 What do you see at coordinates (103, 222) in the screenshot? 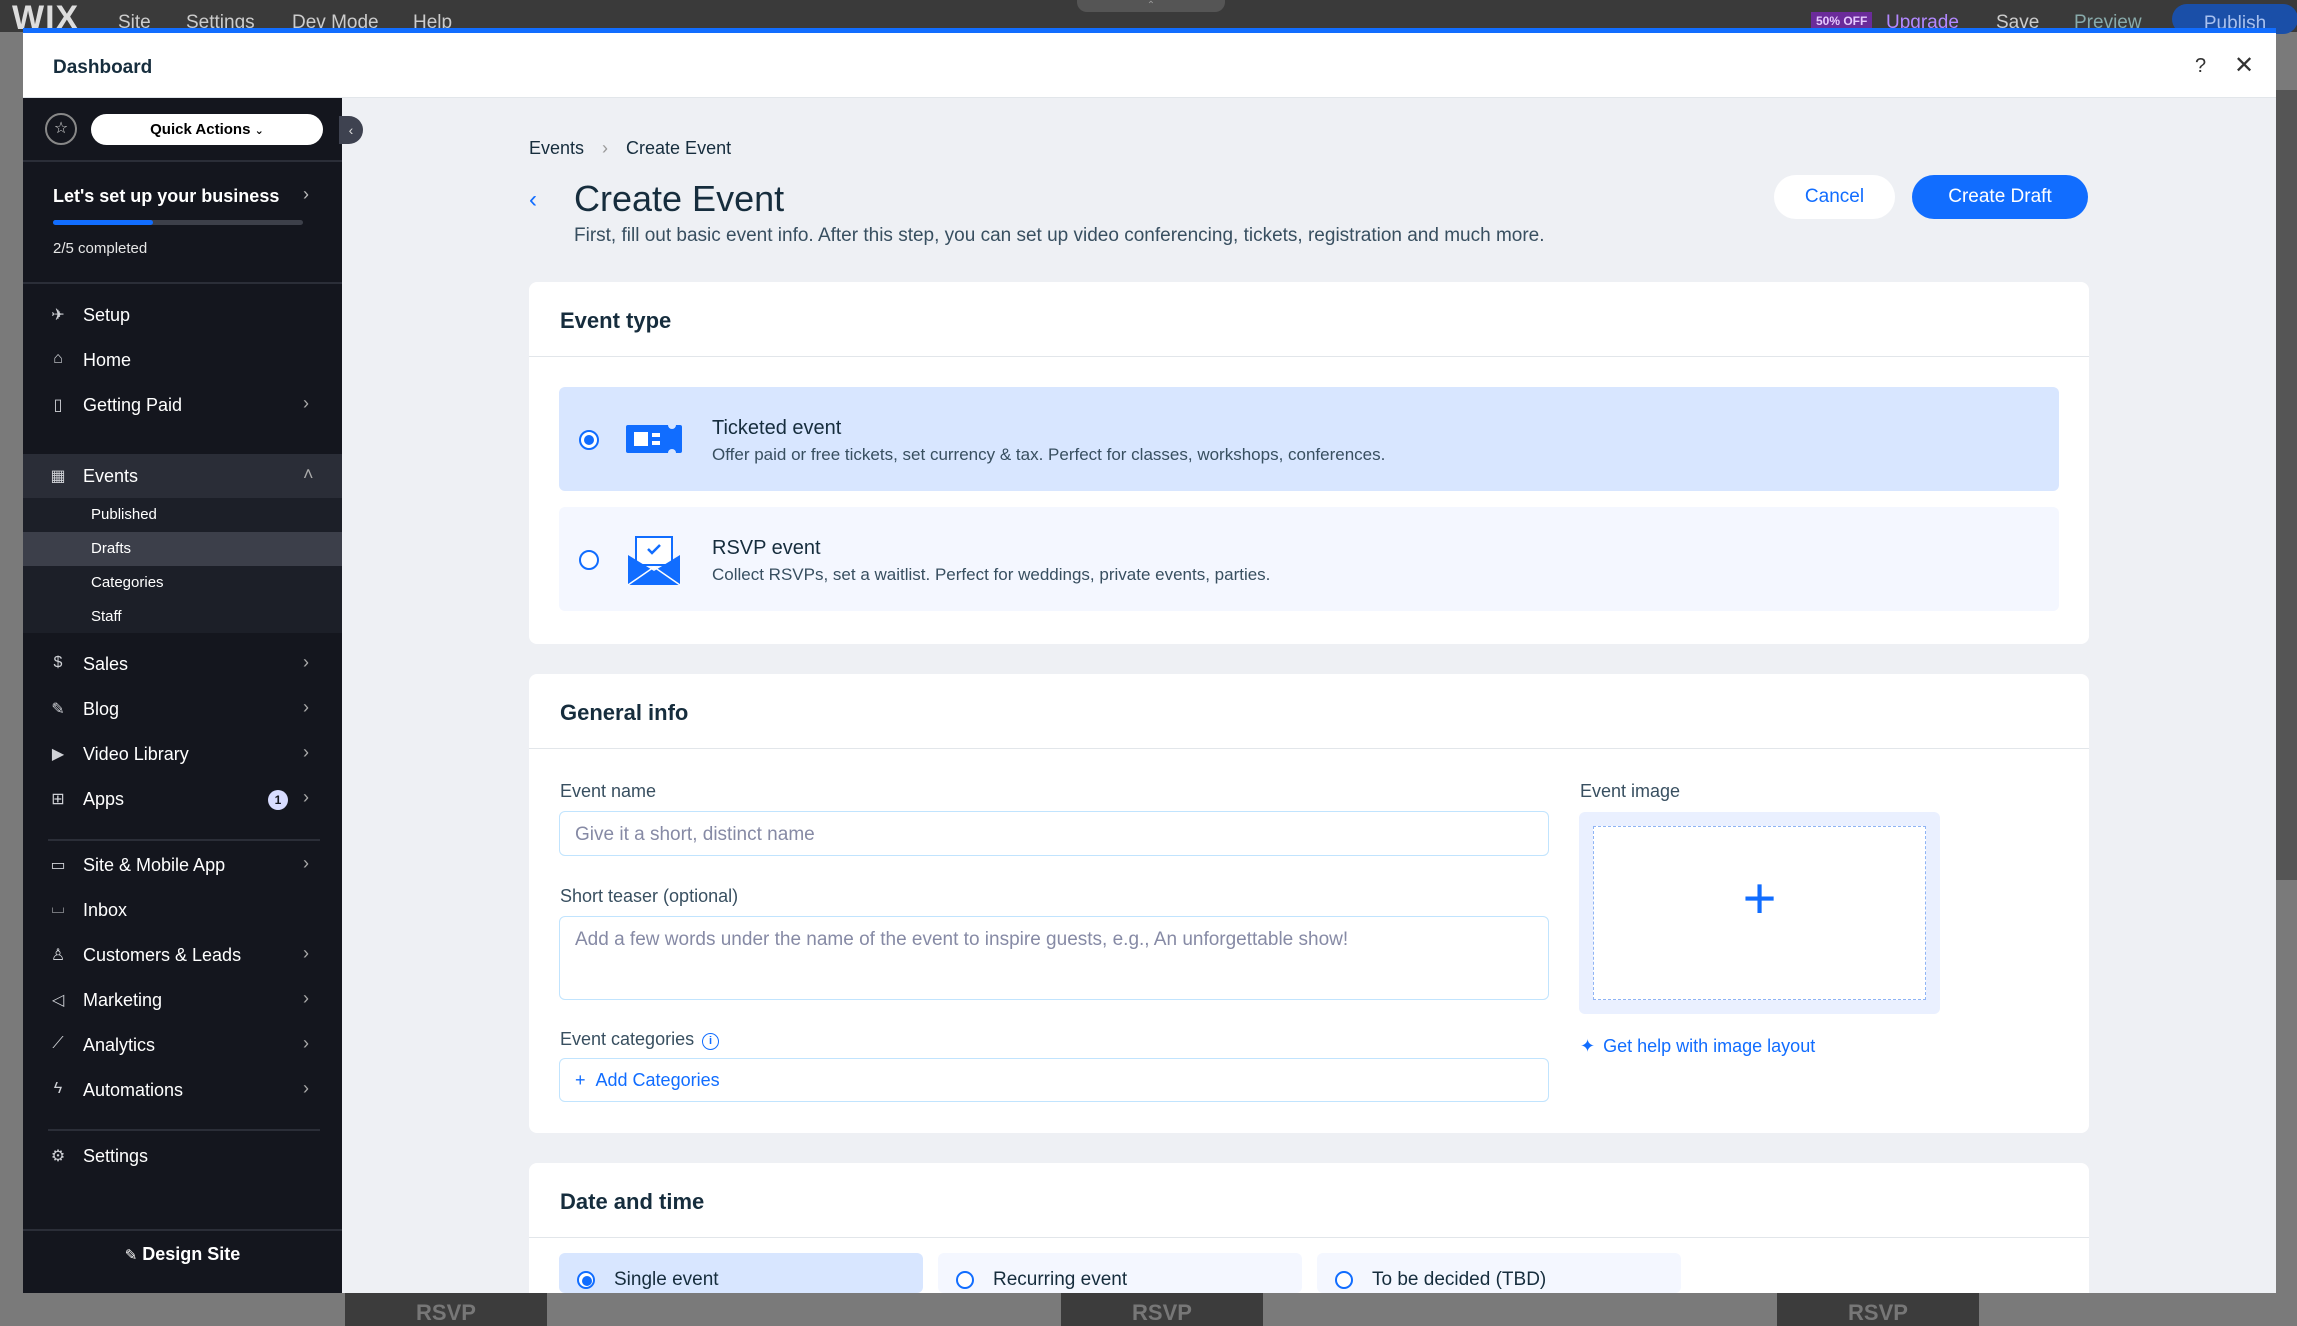
I see `setup-progress-fill` at bounding box center [103, 222].